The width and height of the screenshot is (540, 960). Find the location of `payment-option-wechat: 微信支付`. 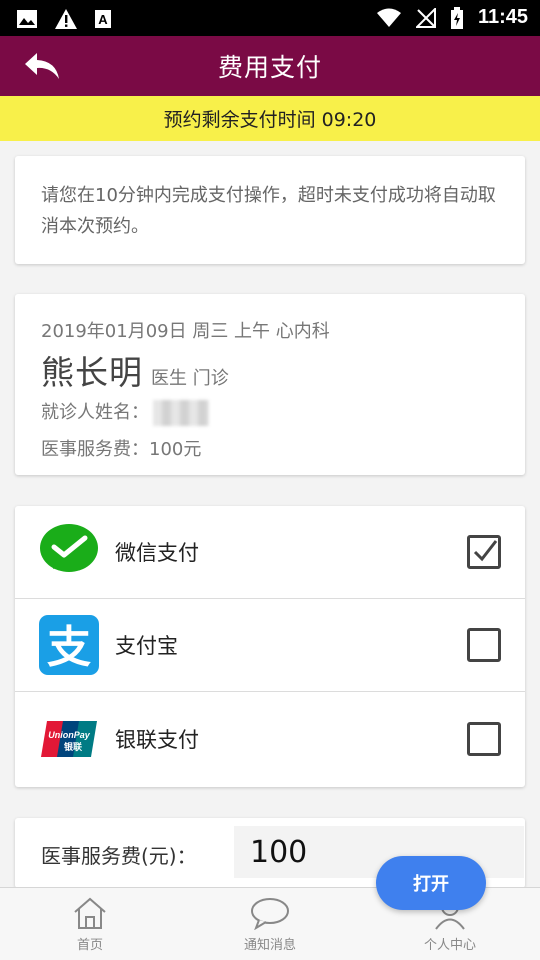

payment-option-wechat: 微信支付 is located at coordinates (270, 552).